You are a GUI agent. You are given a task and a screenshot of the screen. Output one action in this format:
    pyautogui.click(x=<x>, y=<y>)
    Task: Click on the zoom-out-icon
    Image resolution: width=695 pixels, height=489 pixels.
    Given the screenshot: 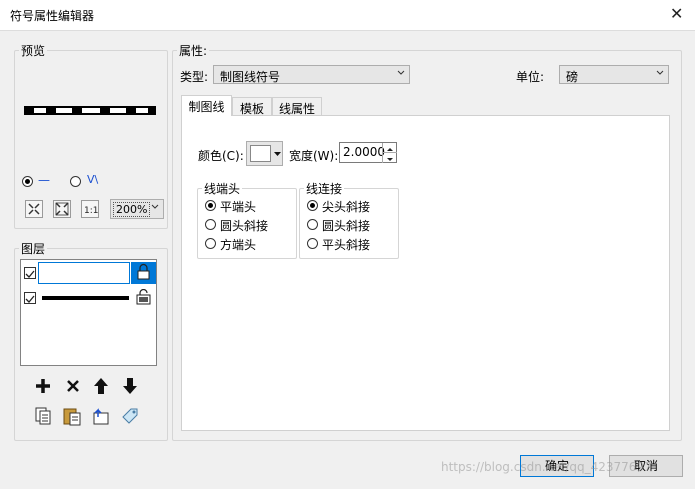 What is the action you would take?
    pyautogui.click(x=62, y=209)
    